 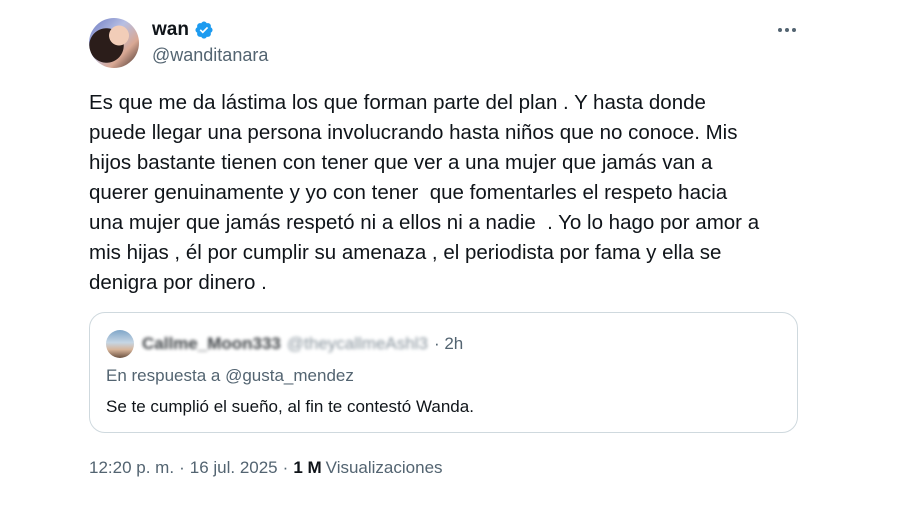 I want to click on author-name: wan, so click(x=170, y=30).